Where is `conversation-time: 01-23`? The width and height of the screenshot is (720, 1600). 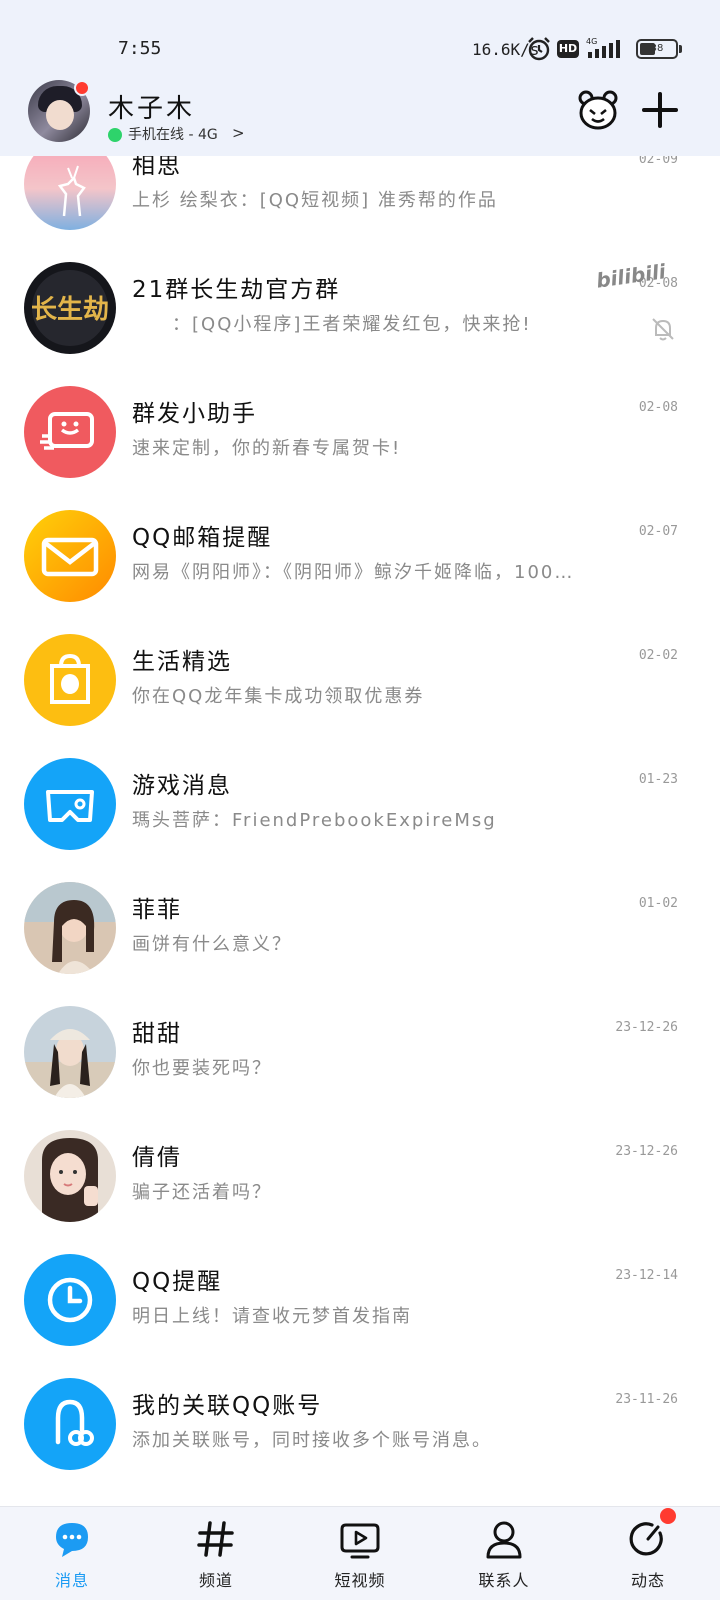 conversation-time: 01-23 is located at coordinates (658, 779).